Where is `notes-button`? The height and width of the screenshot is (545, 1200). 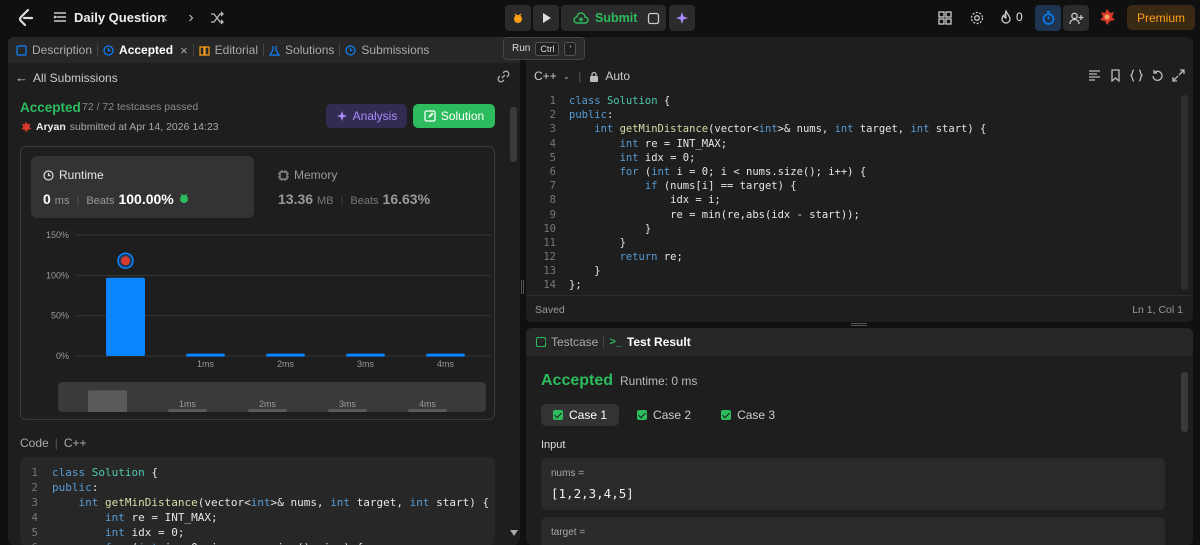
notes-button is located at coordinates (653, 18).